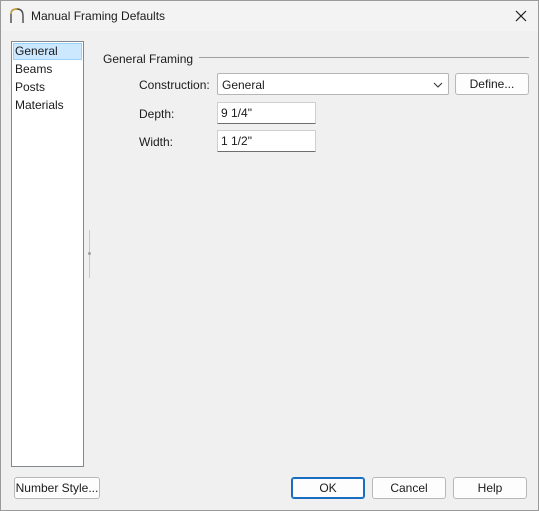 The height and width of the screenshot is (511, 539). Describe the element at coordinates (490, 488) in the screenshot. I see `help-button: Help` at that location.